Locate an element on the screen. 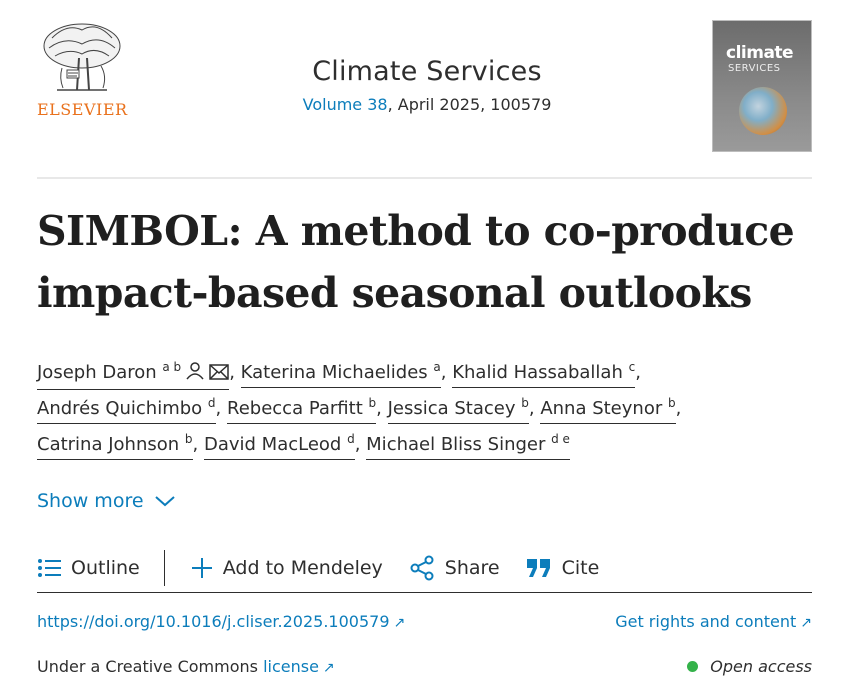  issue-info: Volume 38, April 2025, 100579 is located at coordinates (427, 104).